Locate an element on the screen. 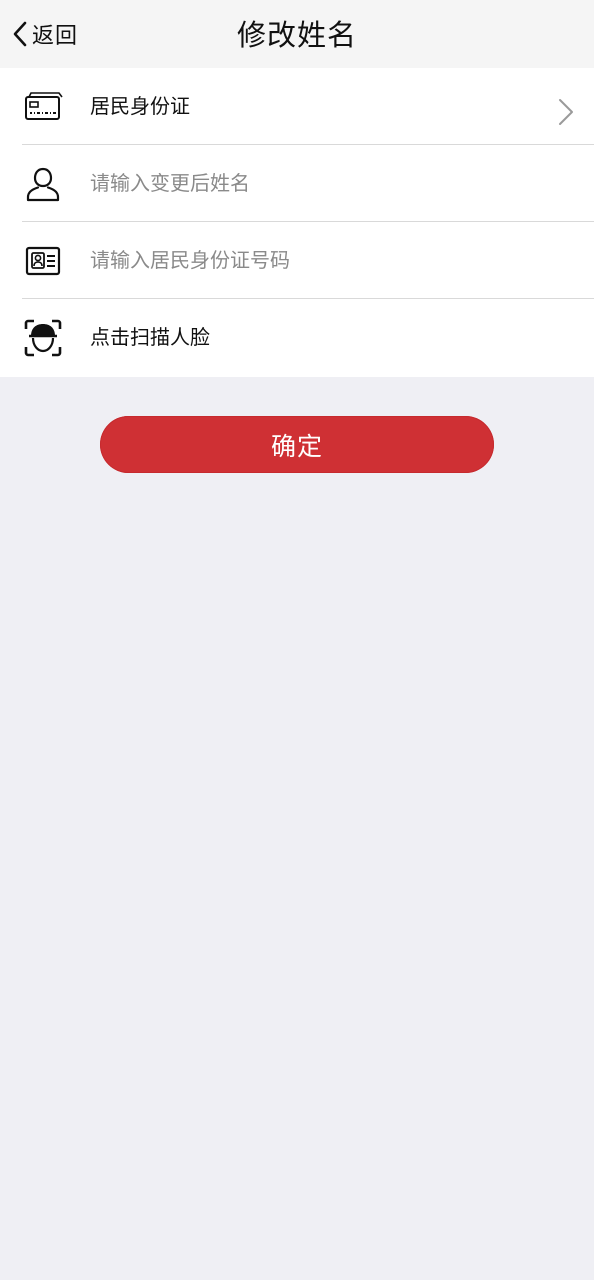 Image resolution: width=594 pixels, height=1280 pixels. navigation-bar: 返回 修改姓名 is located at coordinates (297, 34).